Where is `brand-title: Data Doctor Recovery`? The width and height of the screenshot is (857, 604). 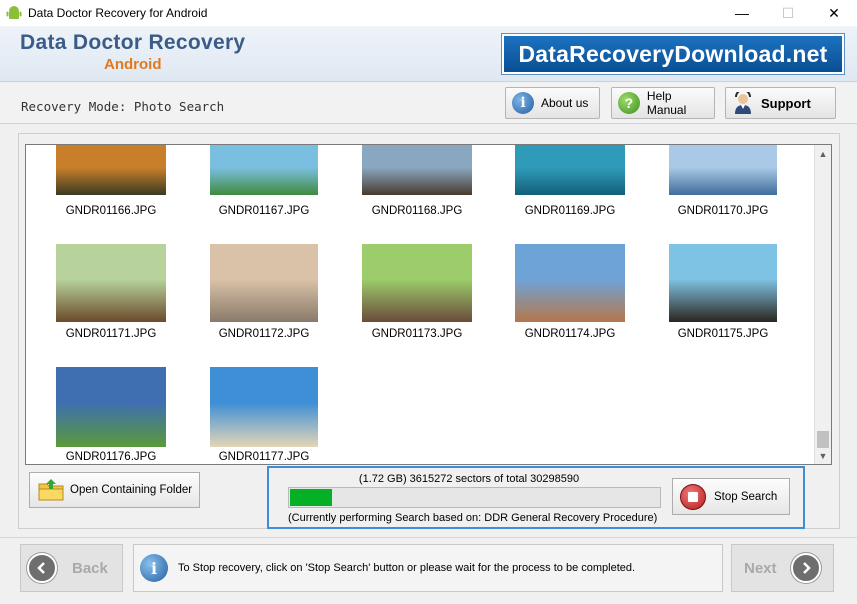 brand-title: Data Doctor Recovery is located at coordinates (133, 42).